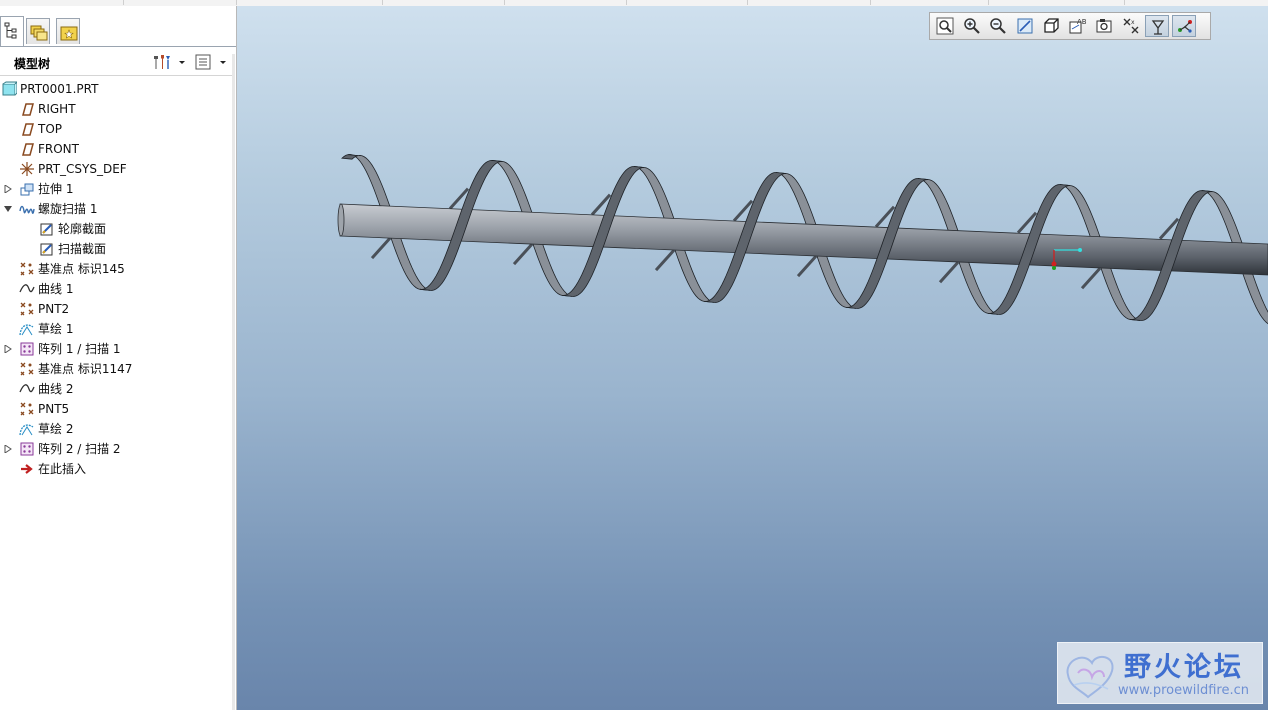 This screenshot has width=1268, height=710. I want to click on tree-item: 轮廓截面, so click(116, 229).